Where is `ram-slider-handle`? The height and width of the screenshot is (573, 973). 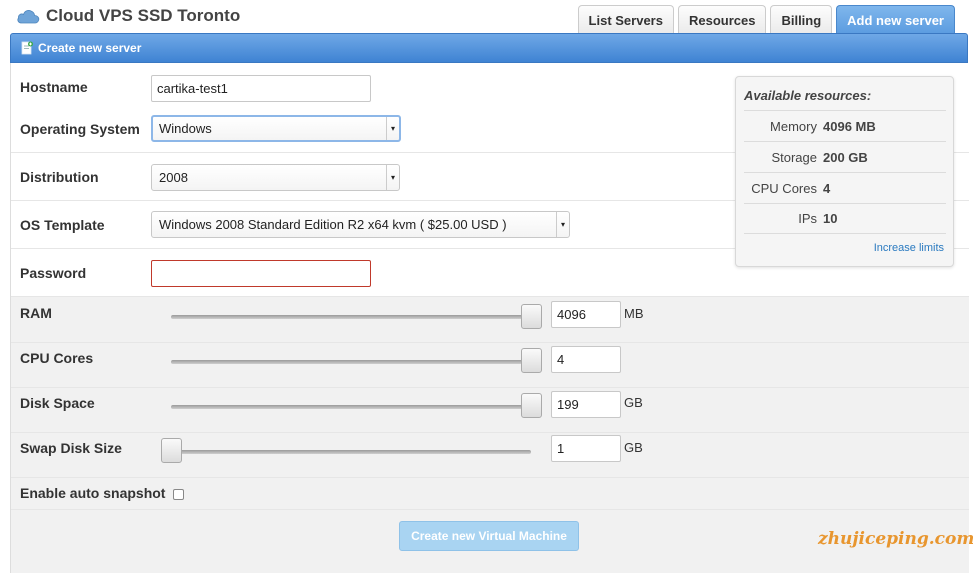 ram-slider-handle is located at coordinates (531, 316).